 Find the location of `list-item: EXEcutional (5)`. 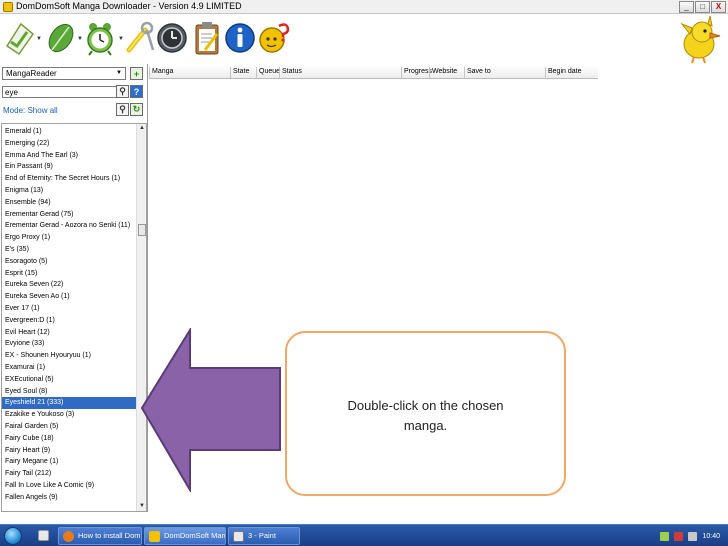

list-item: EXEcutional (5) is located at coordinates (69, 380).